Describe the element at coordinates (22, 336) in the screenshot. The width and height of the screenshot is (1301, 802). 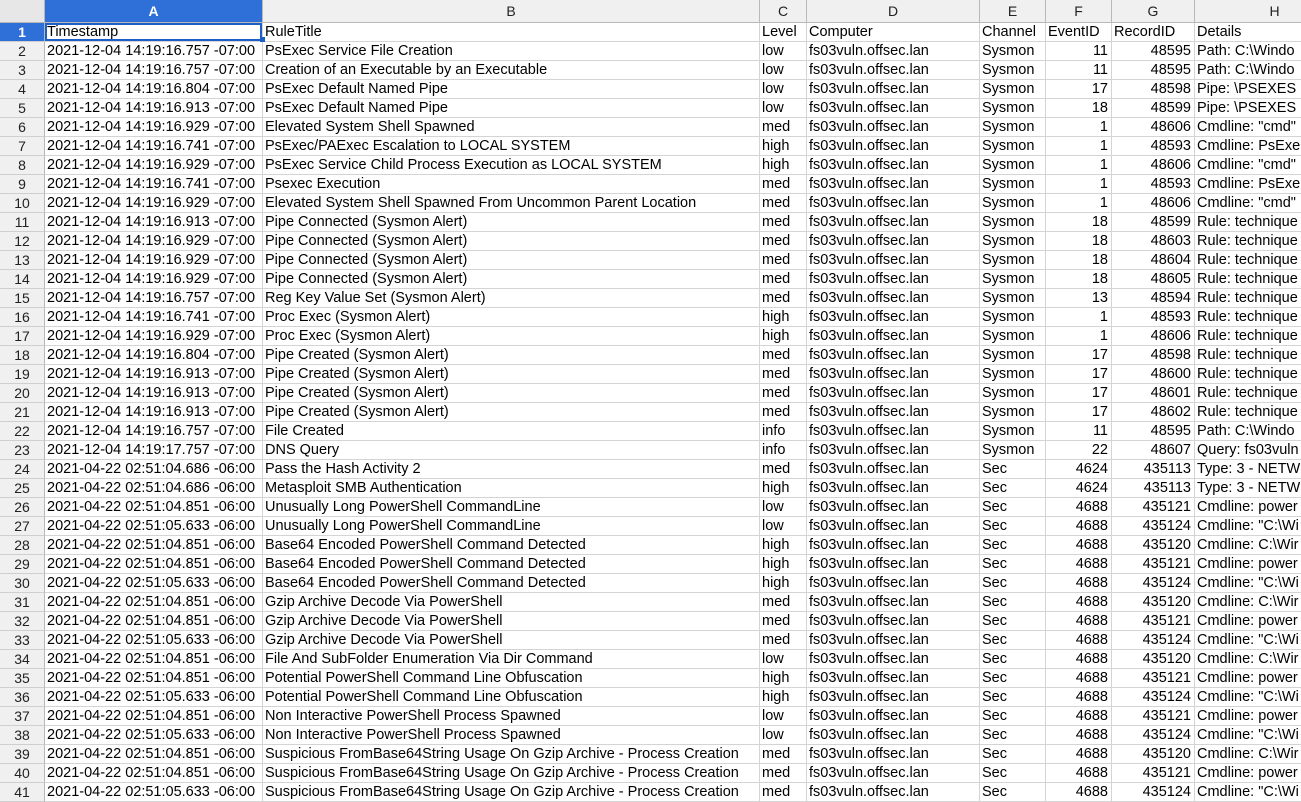
I see `row-header: 17` at that location.